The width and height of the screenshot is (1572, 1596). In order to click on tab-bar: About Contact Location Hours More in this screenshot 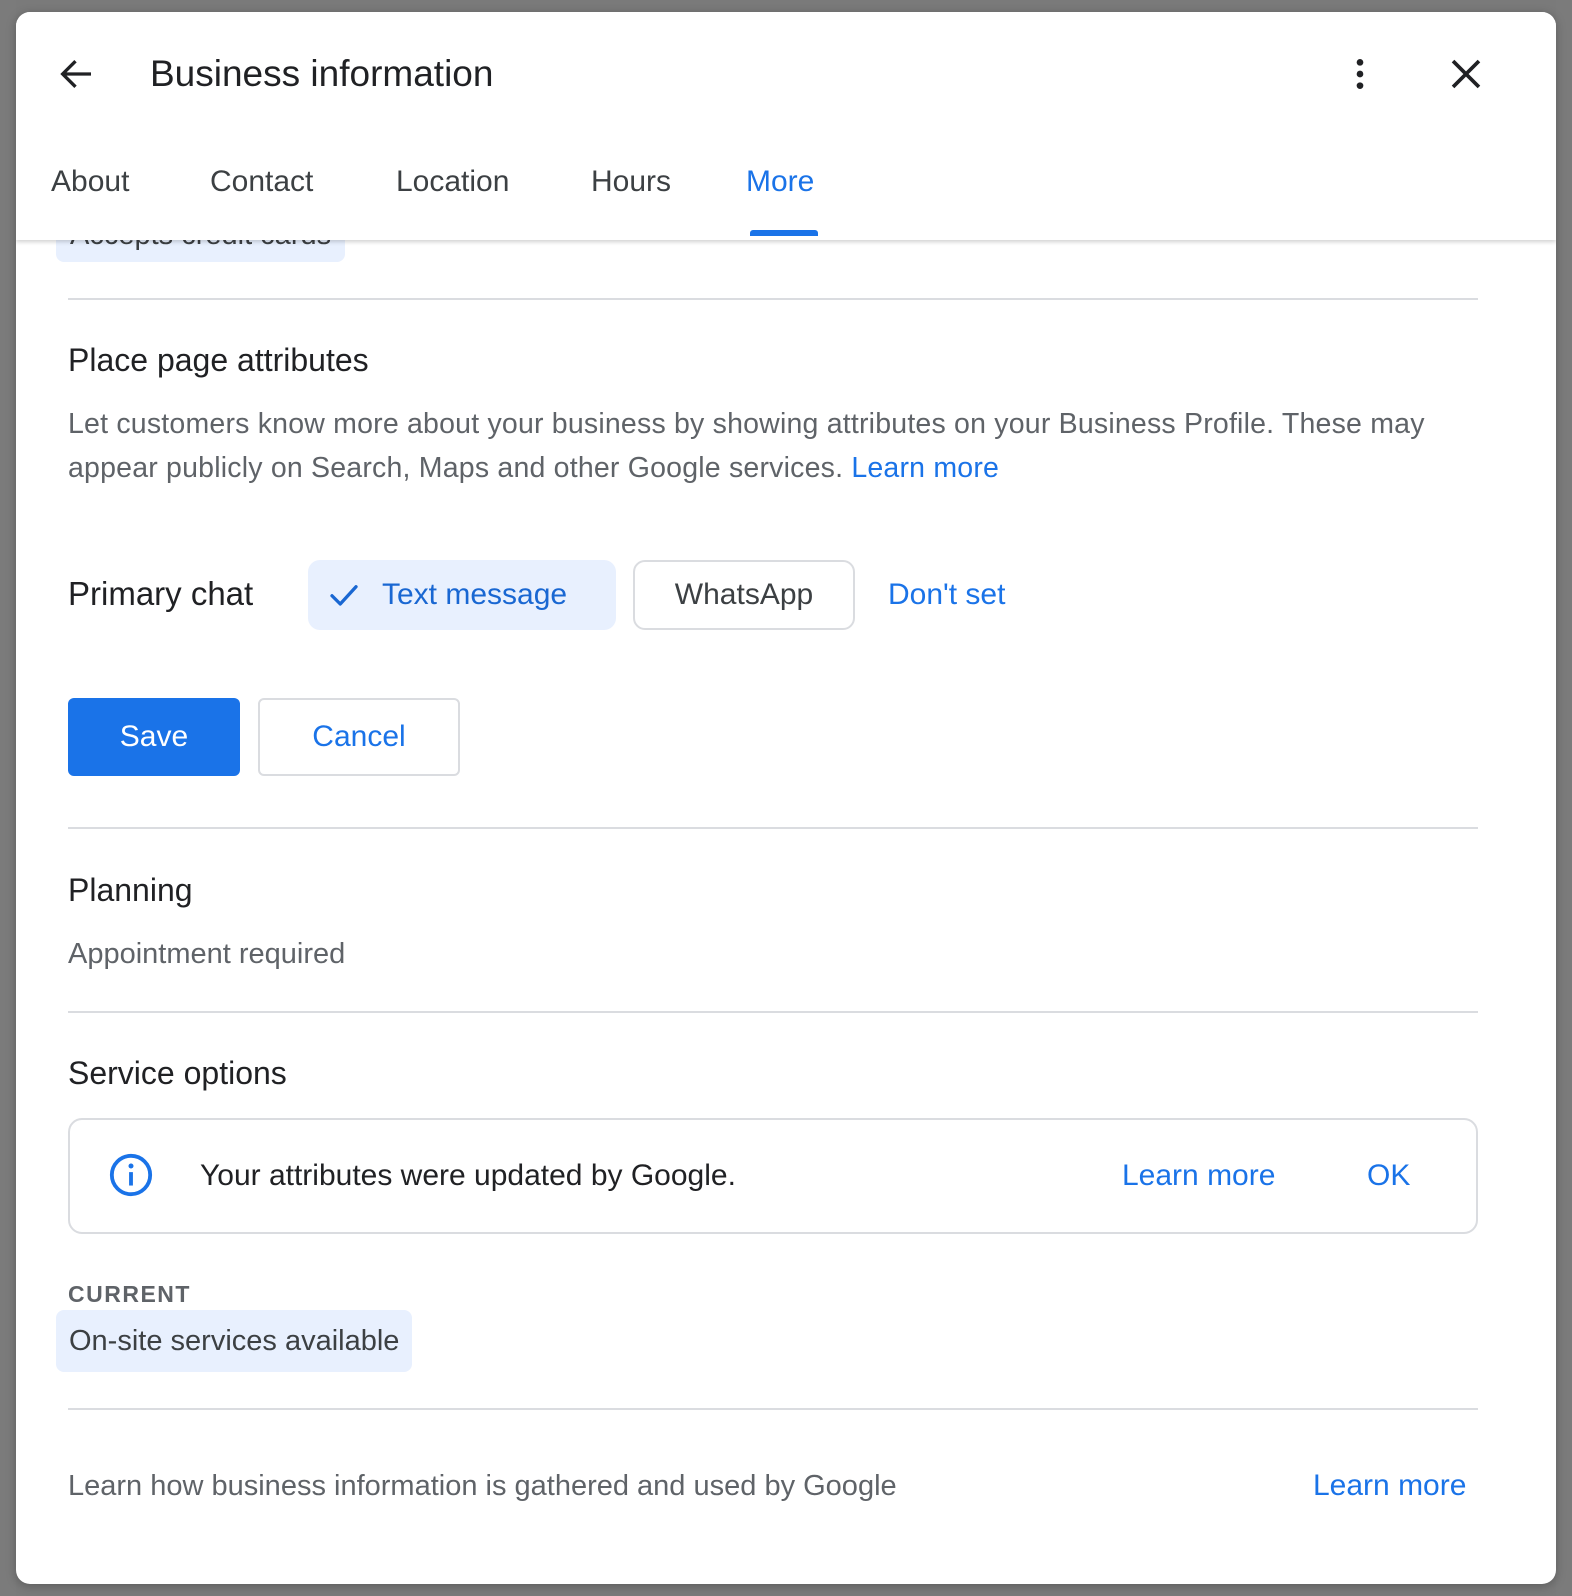, I will do `click(786, 196)`.